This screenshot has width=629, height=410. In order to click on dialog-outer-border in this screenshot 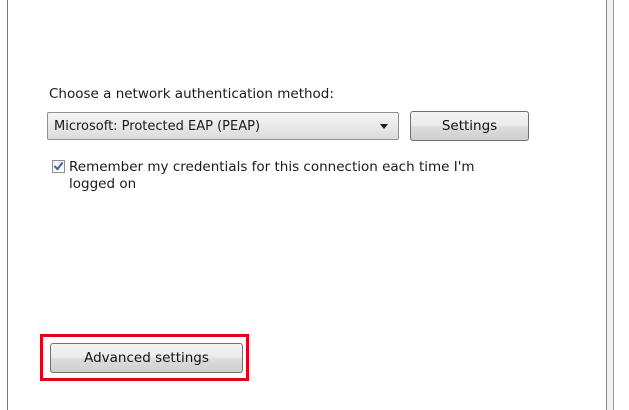, I will do `click(613, 205)`.